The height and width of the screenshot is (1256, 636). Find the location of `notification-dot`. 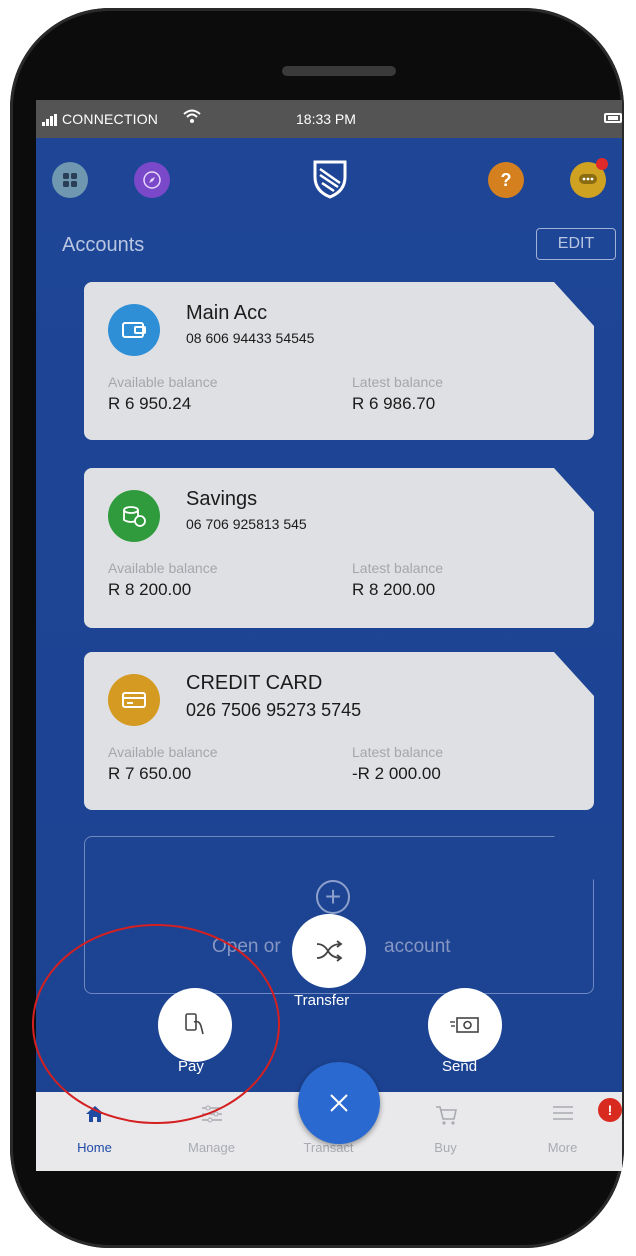

notification-dot is located at coordinates (602, 164).